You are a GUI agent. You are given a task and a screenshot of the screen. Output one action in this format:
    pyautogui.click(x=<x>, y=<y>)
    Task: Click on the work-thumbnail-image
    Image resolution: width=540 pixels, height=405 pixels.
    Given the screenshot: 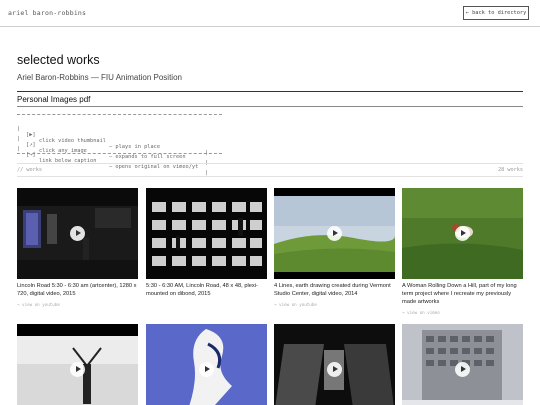 What is the action you would take?
    pyautogui.click(x=206, y=233)
    